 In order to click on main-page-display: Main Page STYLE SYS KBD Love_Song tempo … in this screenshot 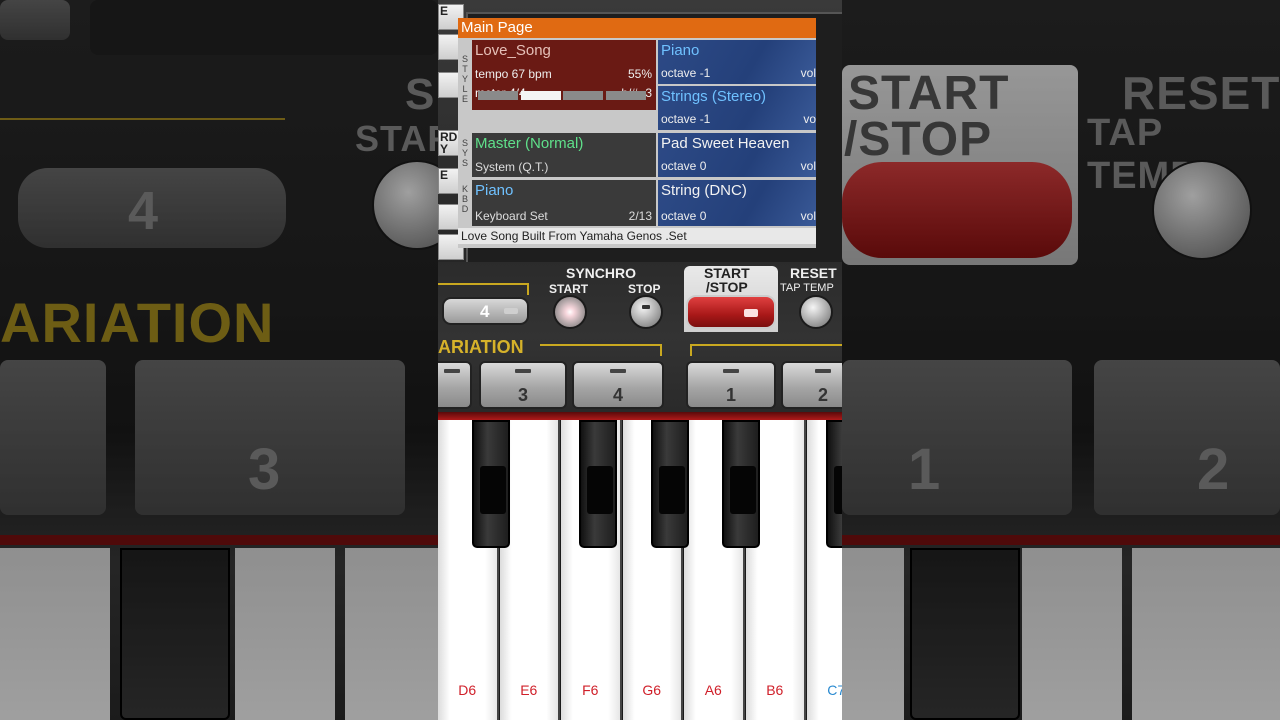, I will do `click(637, 133)`.